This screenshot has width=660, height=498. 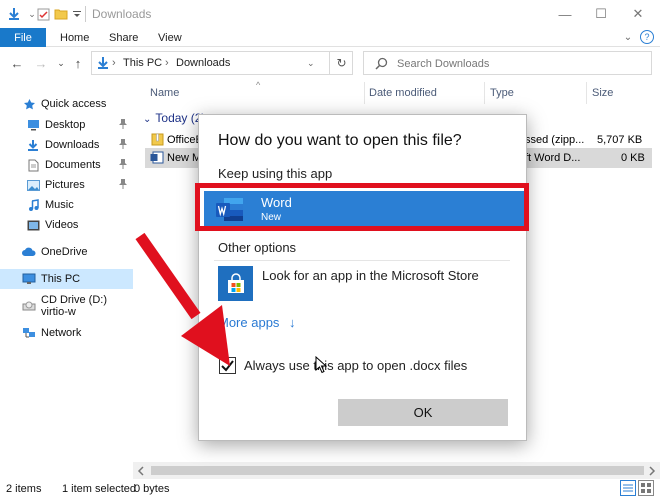 I want to click on nav-label: Pictures, so click(x=65, y=185).